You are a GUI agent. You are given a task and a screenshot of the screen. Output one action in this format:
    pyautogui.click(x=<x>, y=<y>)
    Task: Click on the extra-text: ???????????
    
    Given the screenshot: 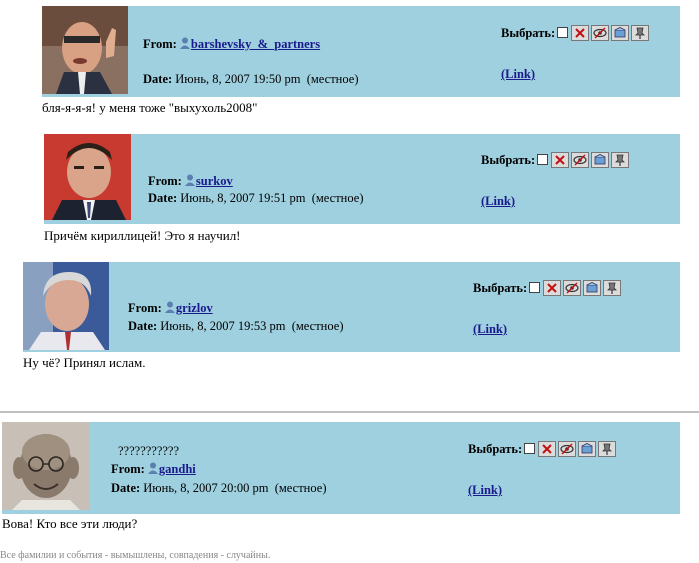 What is the action you would take?
    pyautogui.click(x=149, y=451)
    